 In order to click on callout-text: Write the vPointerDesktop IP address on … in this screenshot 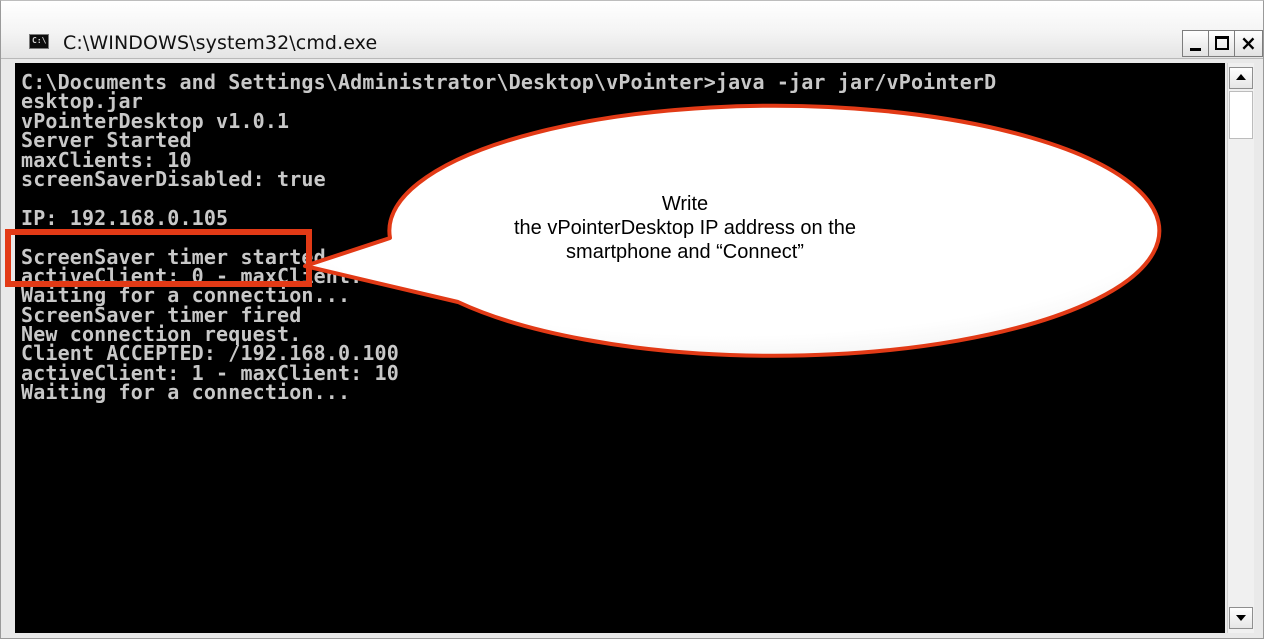, I will do `click(685, 228)`.